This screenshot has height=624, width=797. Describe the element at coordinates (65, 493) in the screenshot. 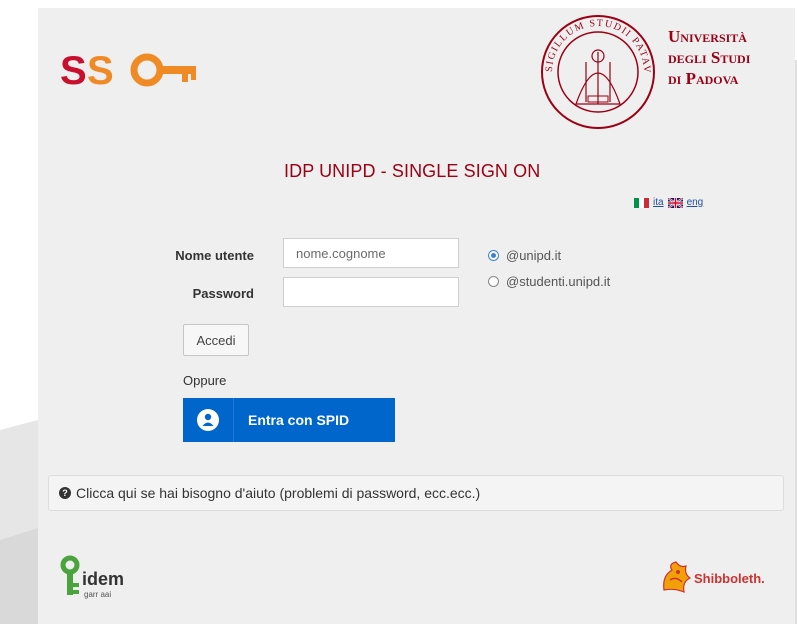

I see `question-circle-icon: ?` at that location.